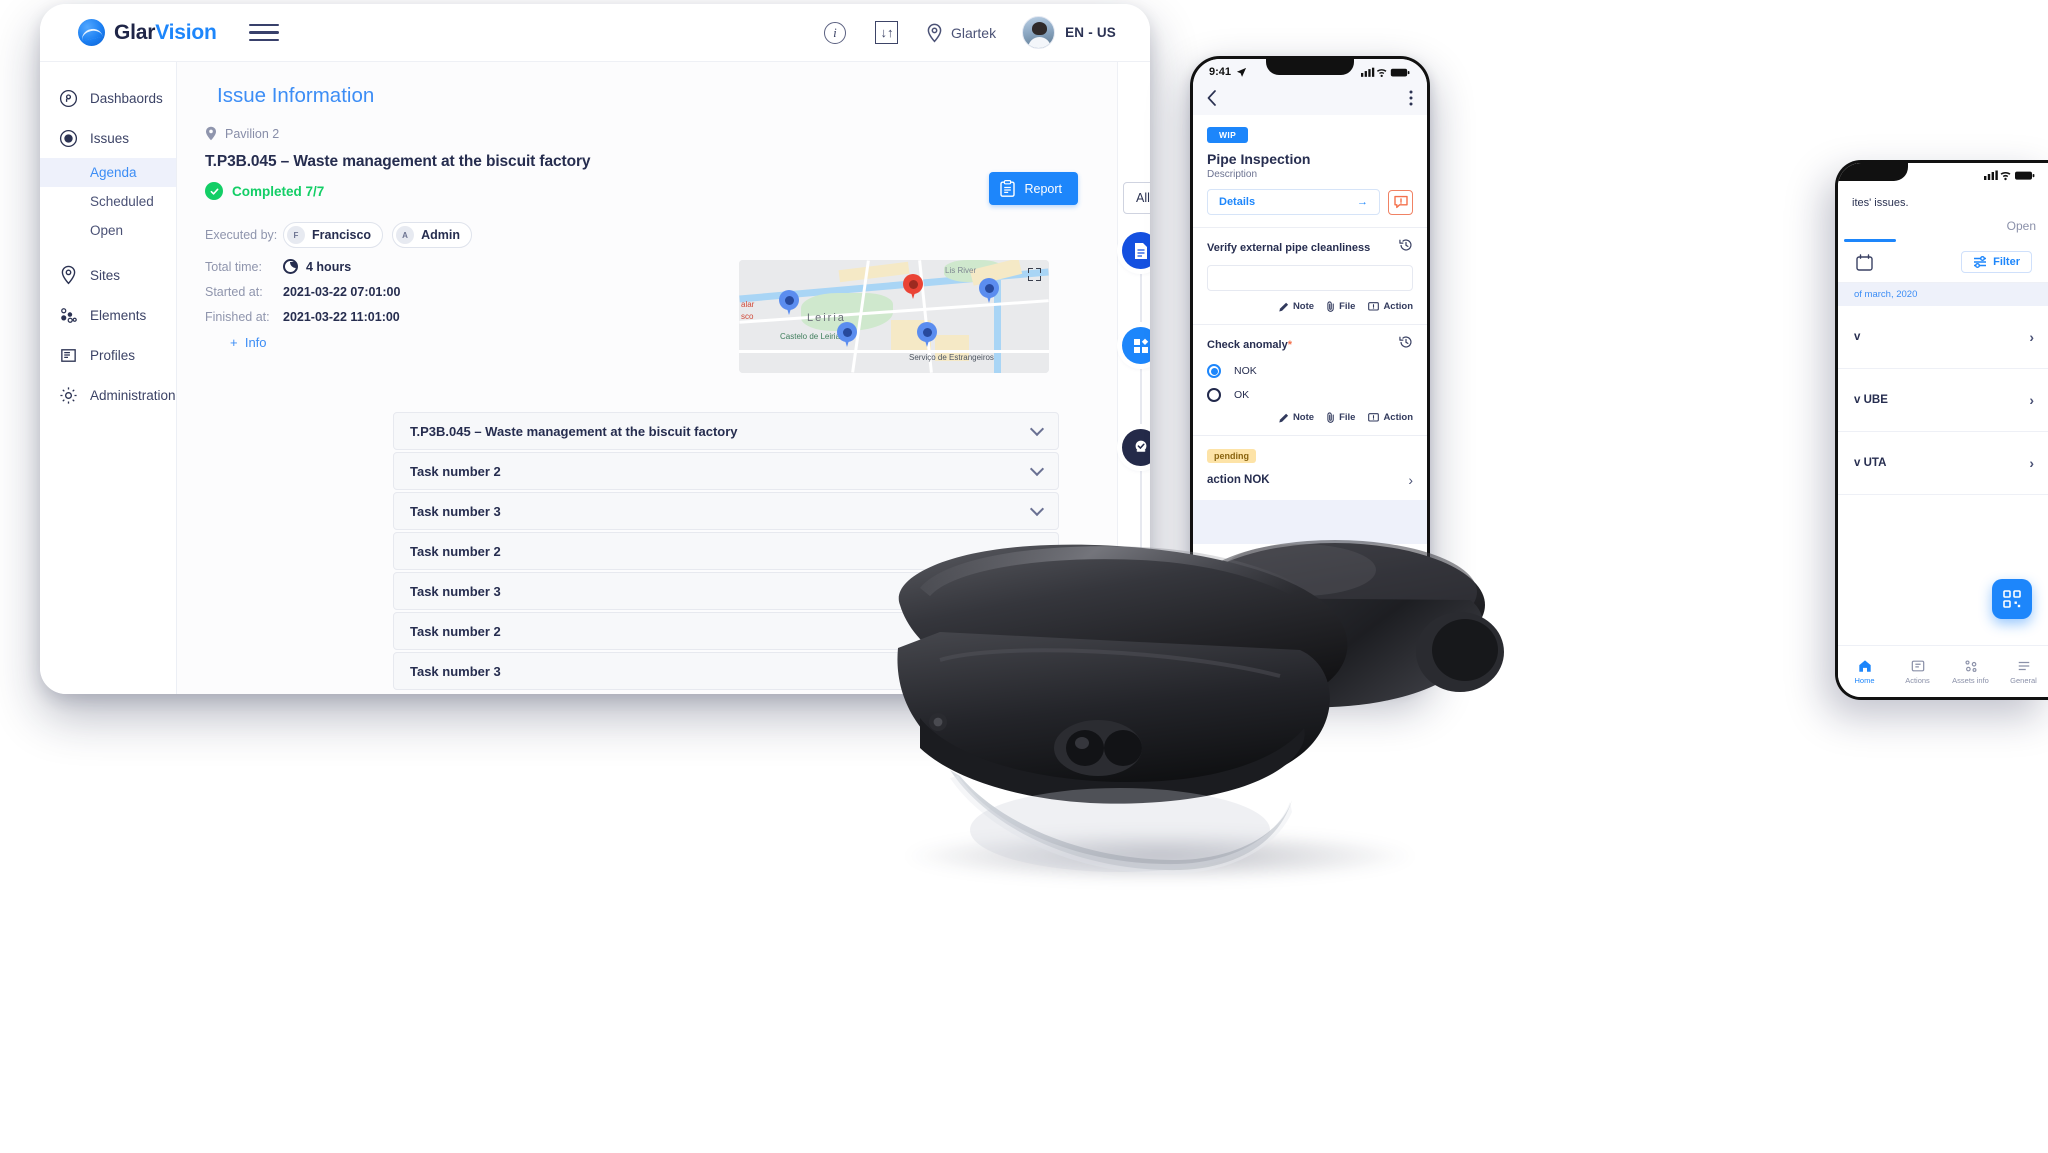 The image size is (2048, 1153). What do you see at coordinates (1996, 262) in the screenshot?
I see `filter-button: Filter` at bounding box center [1996, 262].